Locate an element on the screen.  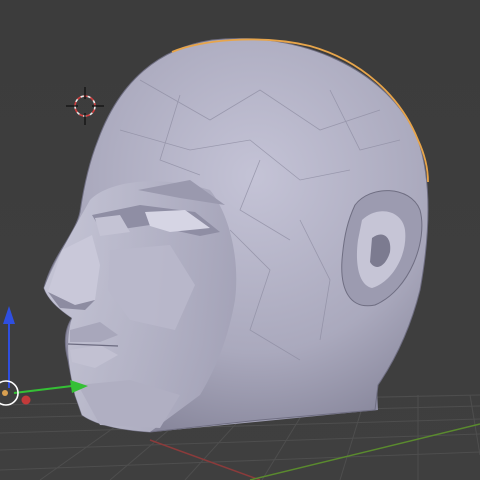
gizmo-y-axis is located at coordinates (43, 389).